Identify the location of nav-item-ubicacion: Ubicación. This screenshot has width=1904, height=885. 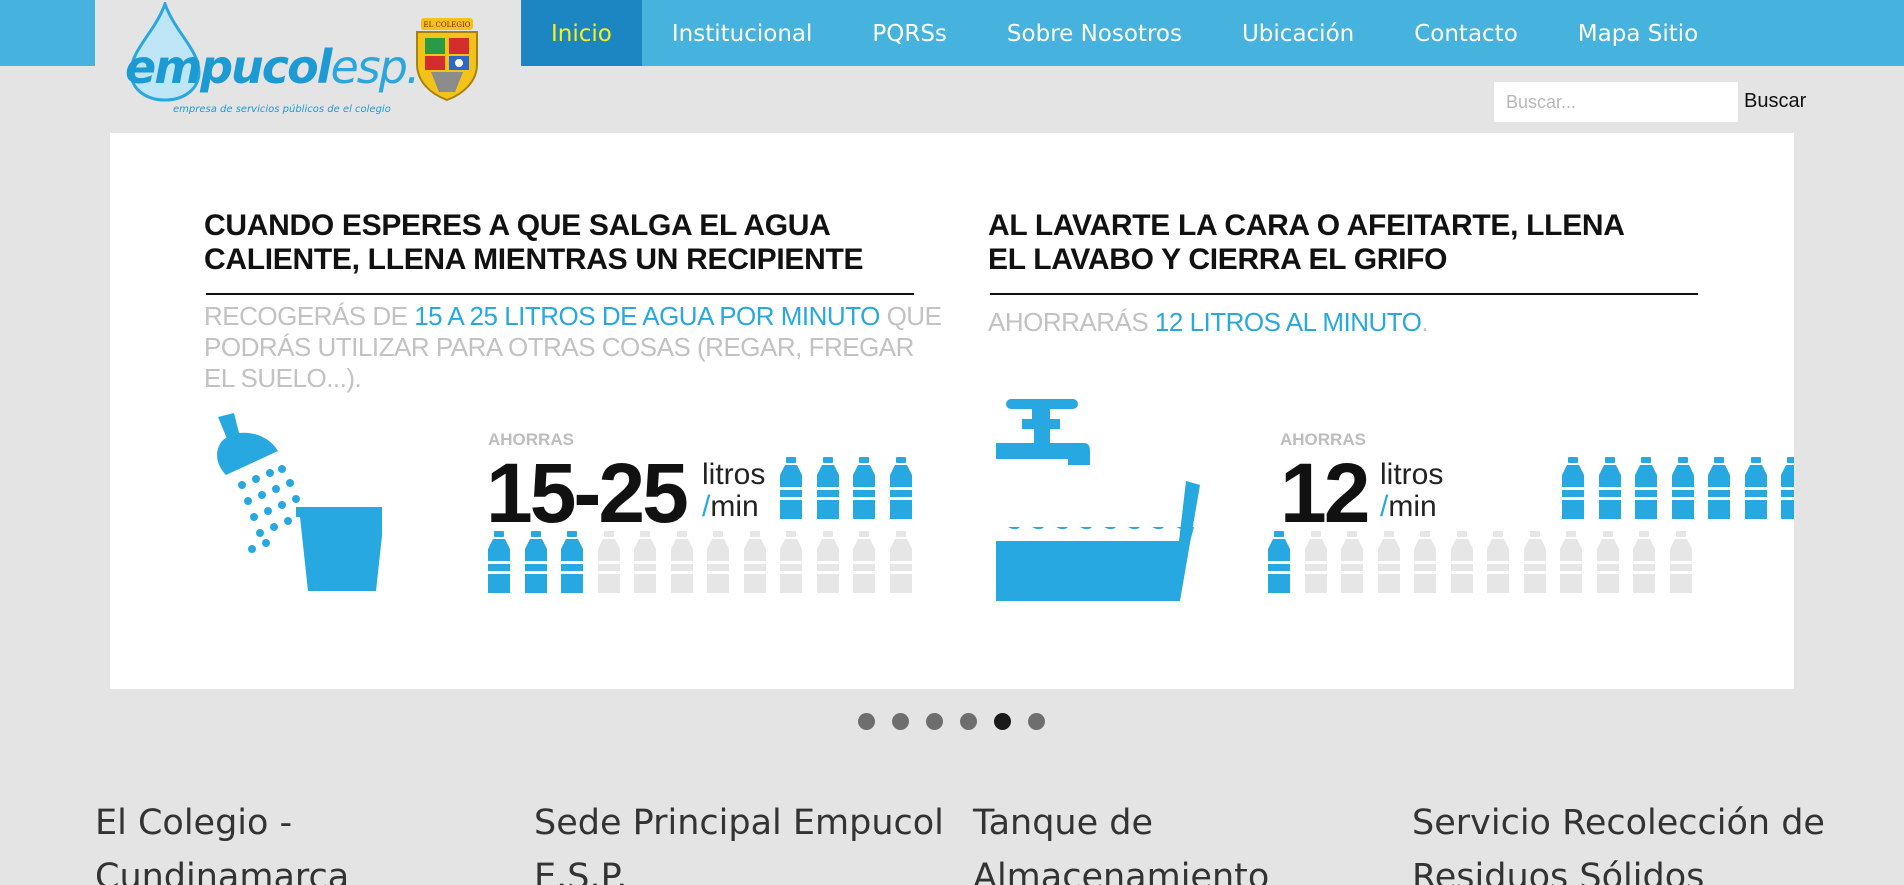
(1298, 33).